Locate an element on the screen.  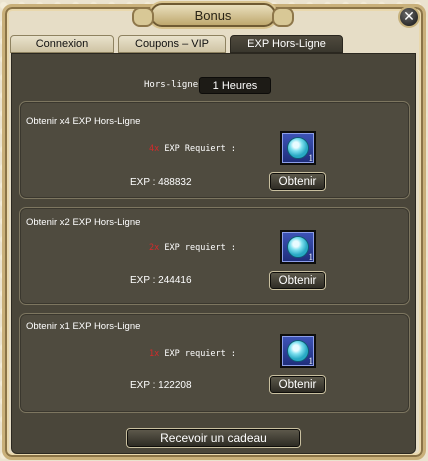
offer-title: Obtenir x2 EXP Hors-Ligne is located at coordinates (83, 222).